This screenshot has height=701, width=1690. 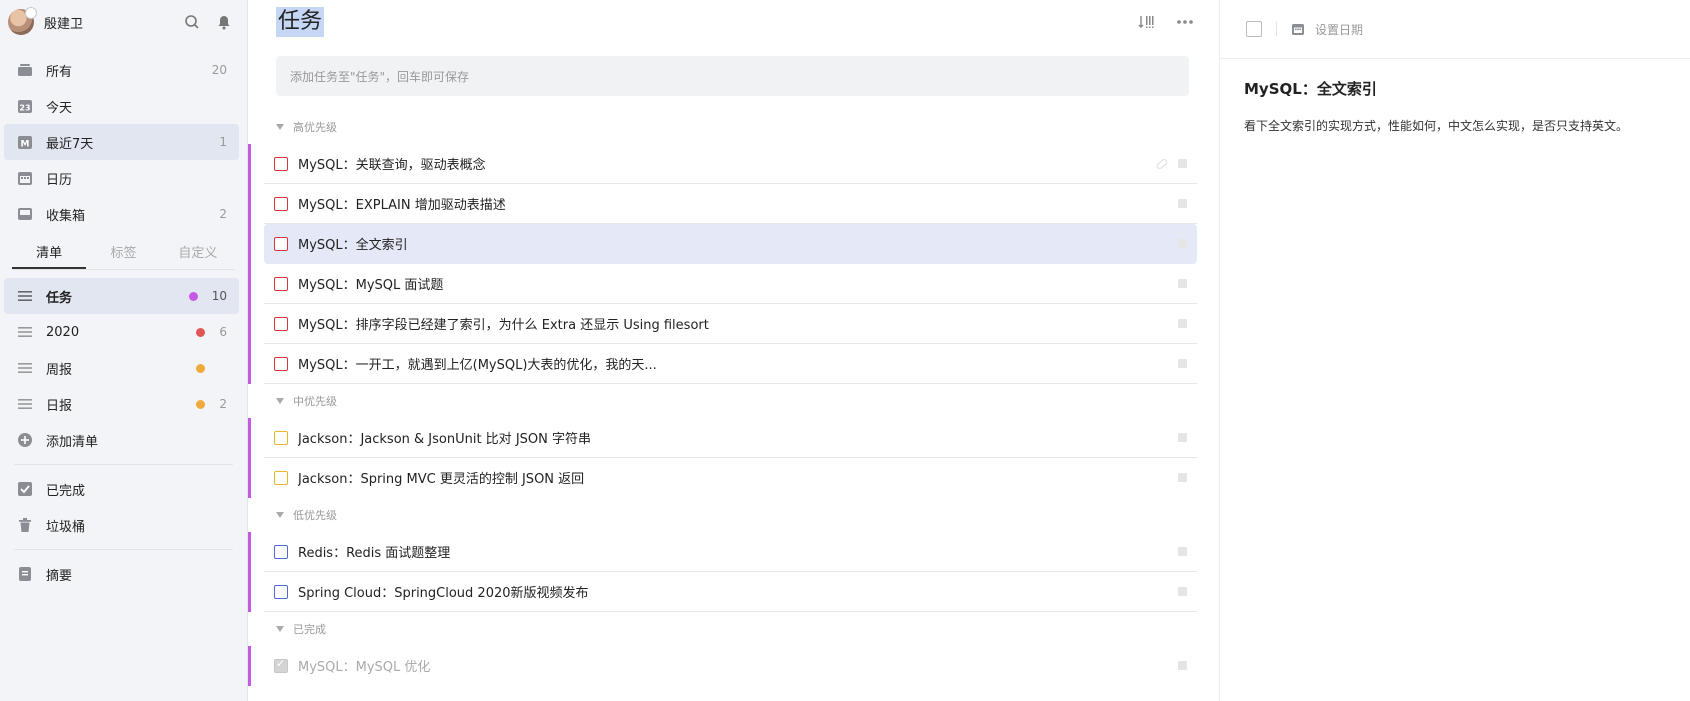 I want to click on task-row: Jackson：Jackson & JsonUnit 比对 JSON 字符串, so click(x=722, y=438).